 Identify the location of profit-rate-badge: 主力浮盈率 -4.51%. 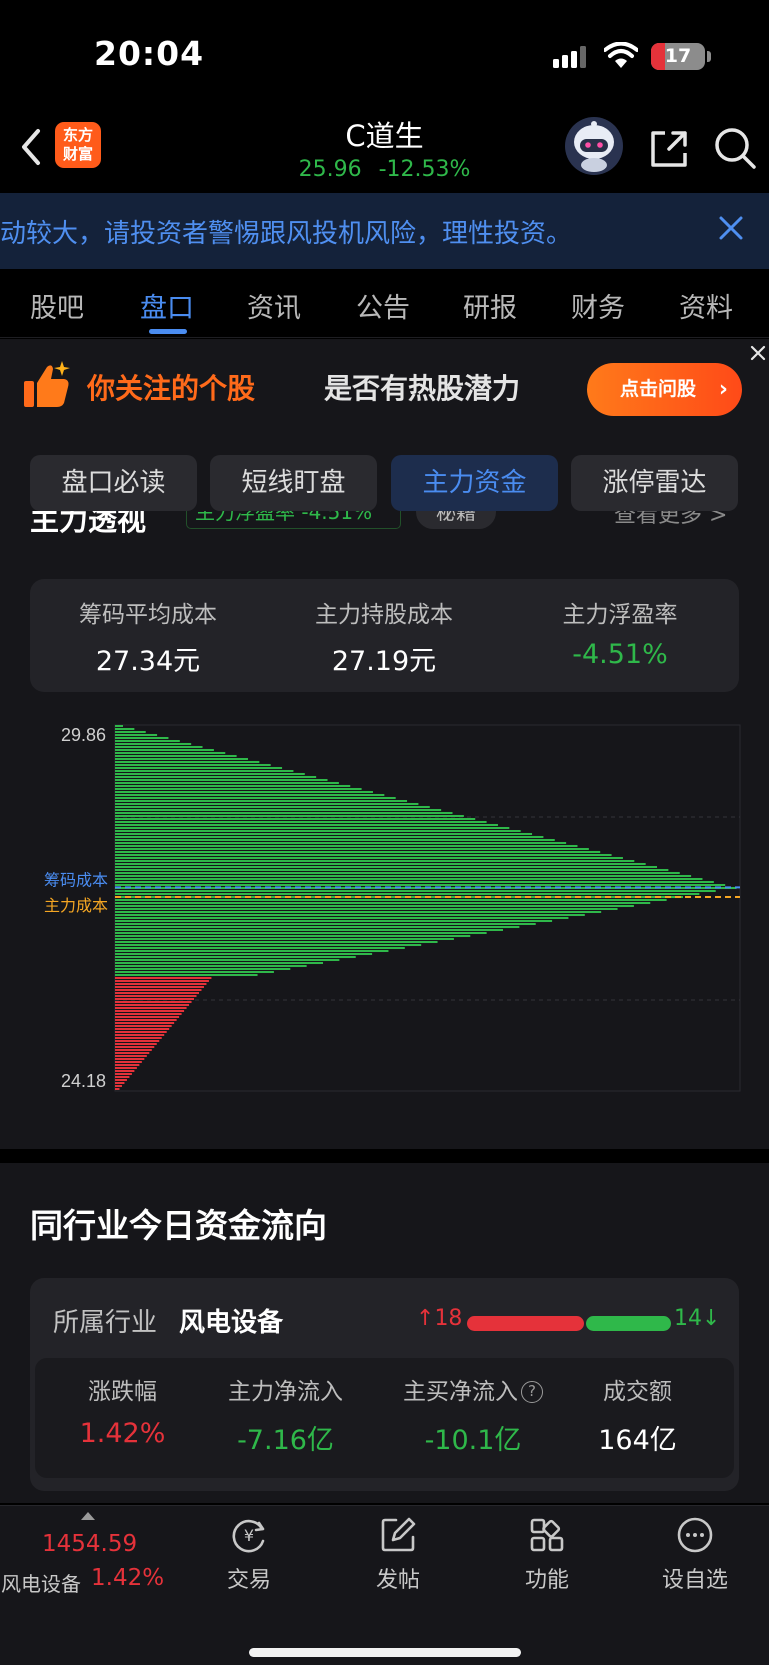
(293, 520).